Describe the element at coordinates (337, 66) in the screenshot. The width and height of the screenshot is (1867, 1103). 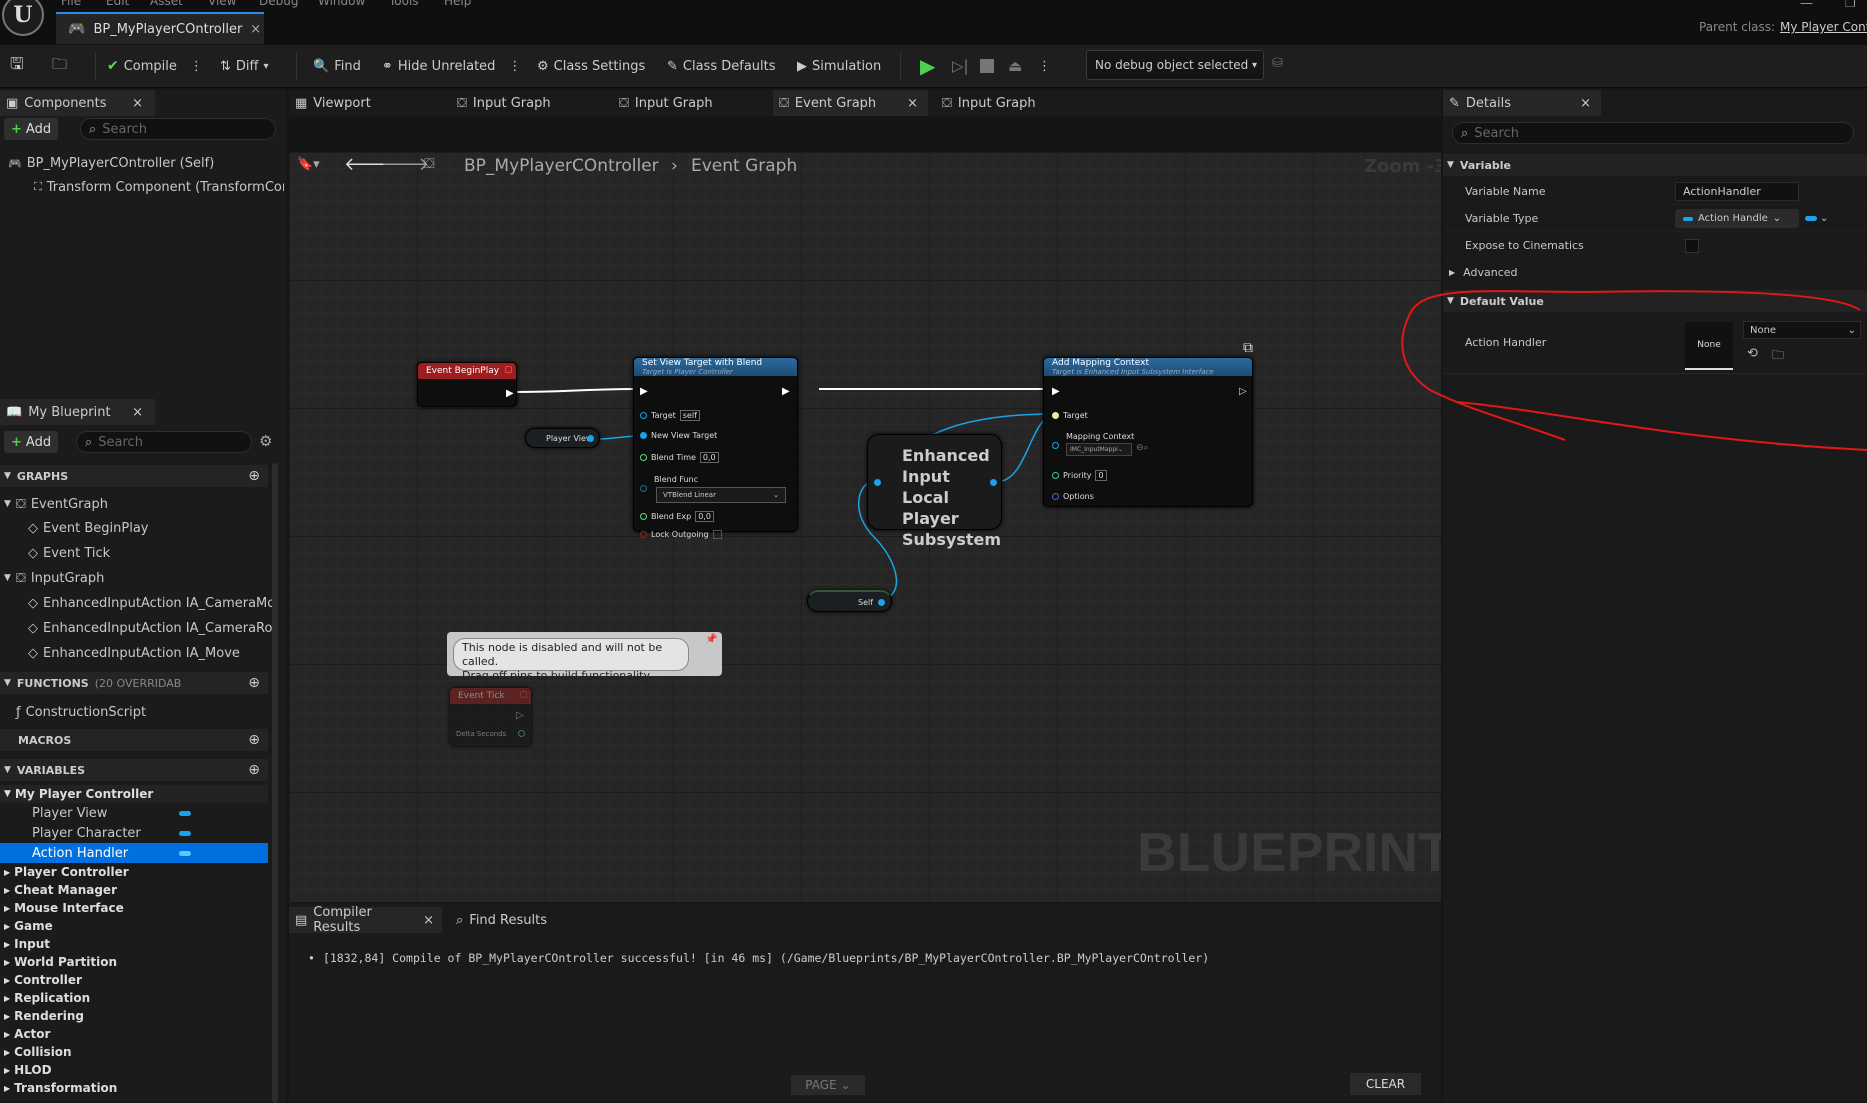
I see `find-button: 🔍 Find` at that location.